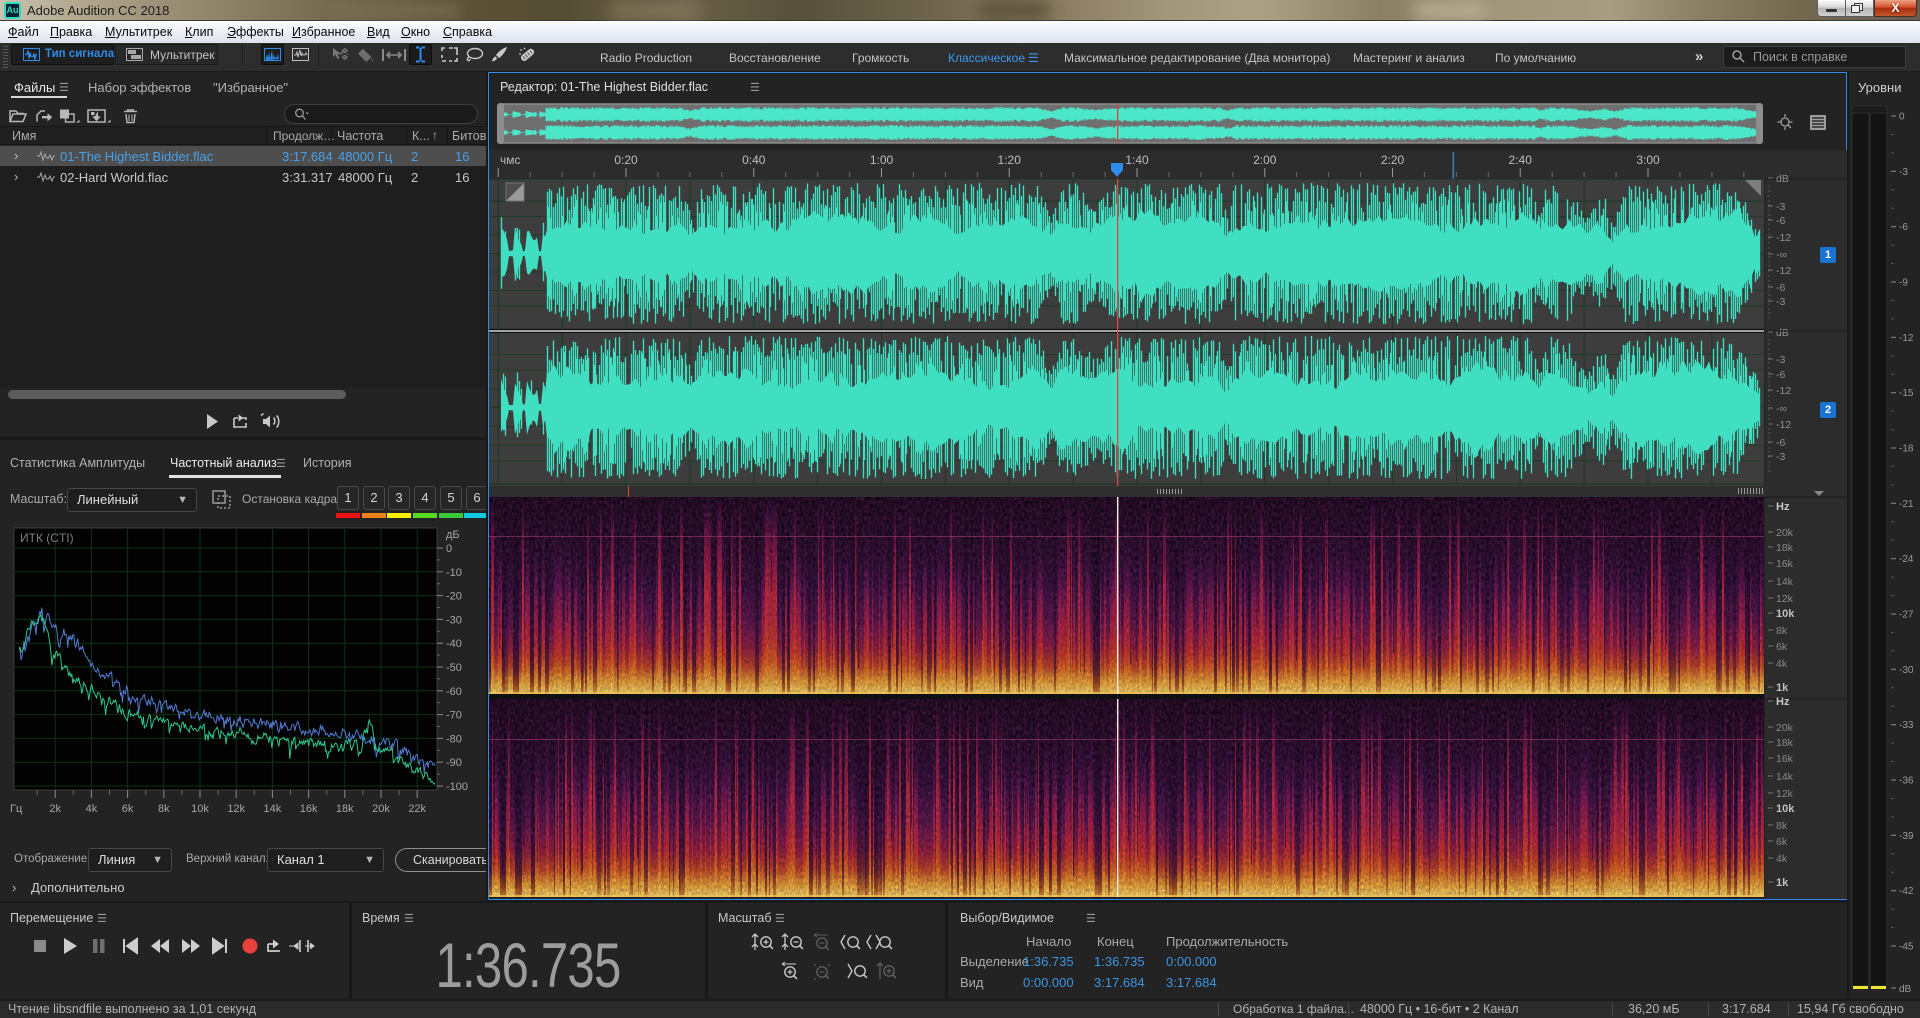 This screenshot has height=1018, width=1920. Describe the element at coordinates (454, 668) in the screenshot. I see `svg-text: -50` at that location.